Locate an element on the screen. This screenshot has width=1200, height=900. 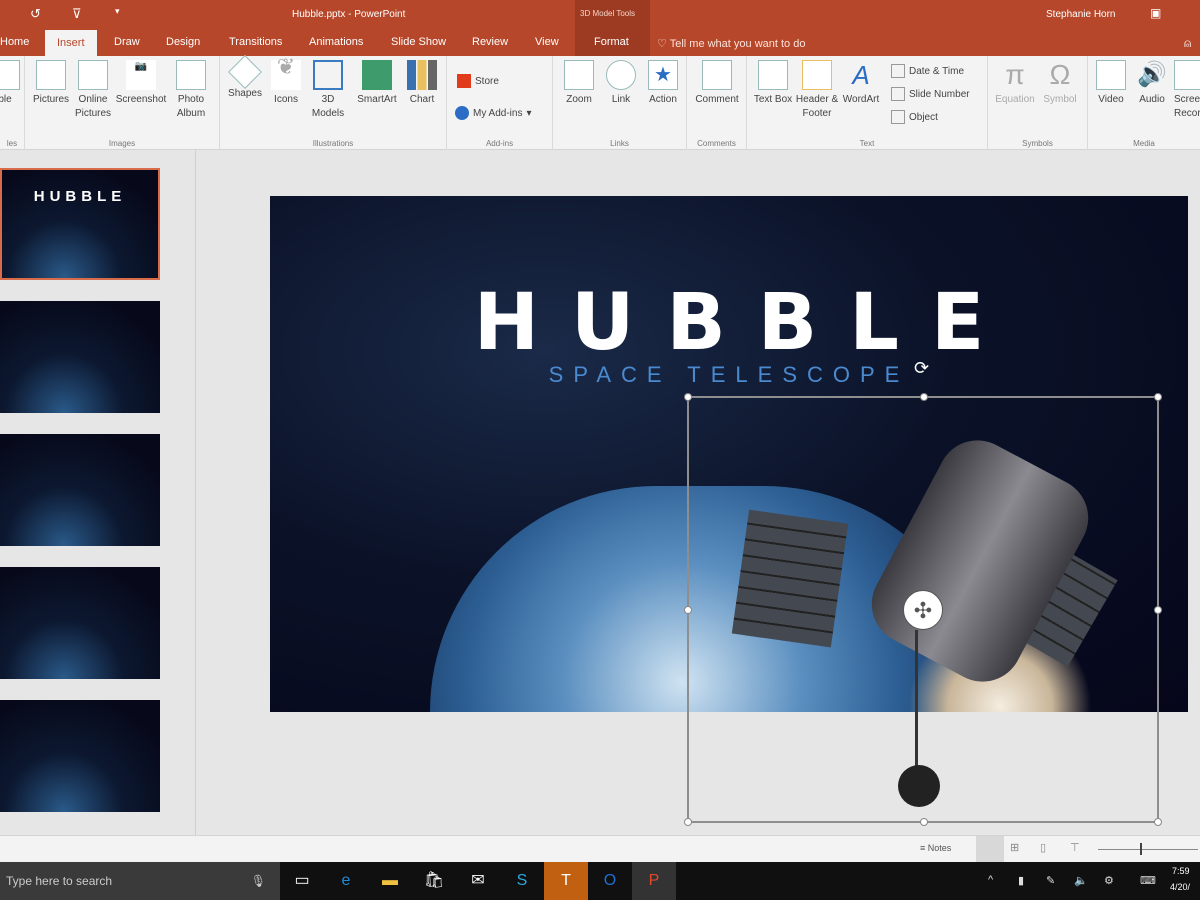
symbol-button: Ω Symbol is located at coordinates (1060, 83).